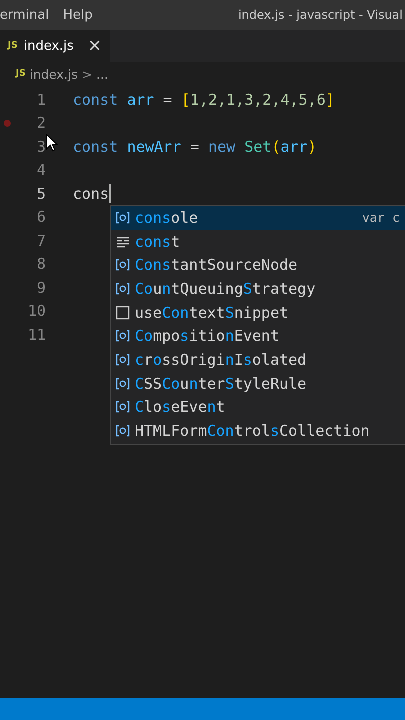 This screenshot has height=720, width=405. What do you see at coordinates (258, 218) in the screenshot?
I see `suggestion-item: console var c` at bounding box center [258, 218].